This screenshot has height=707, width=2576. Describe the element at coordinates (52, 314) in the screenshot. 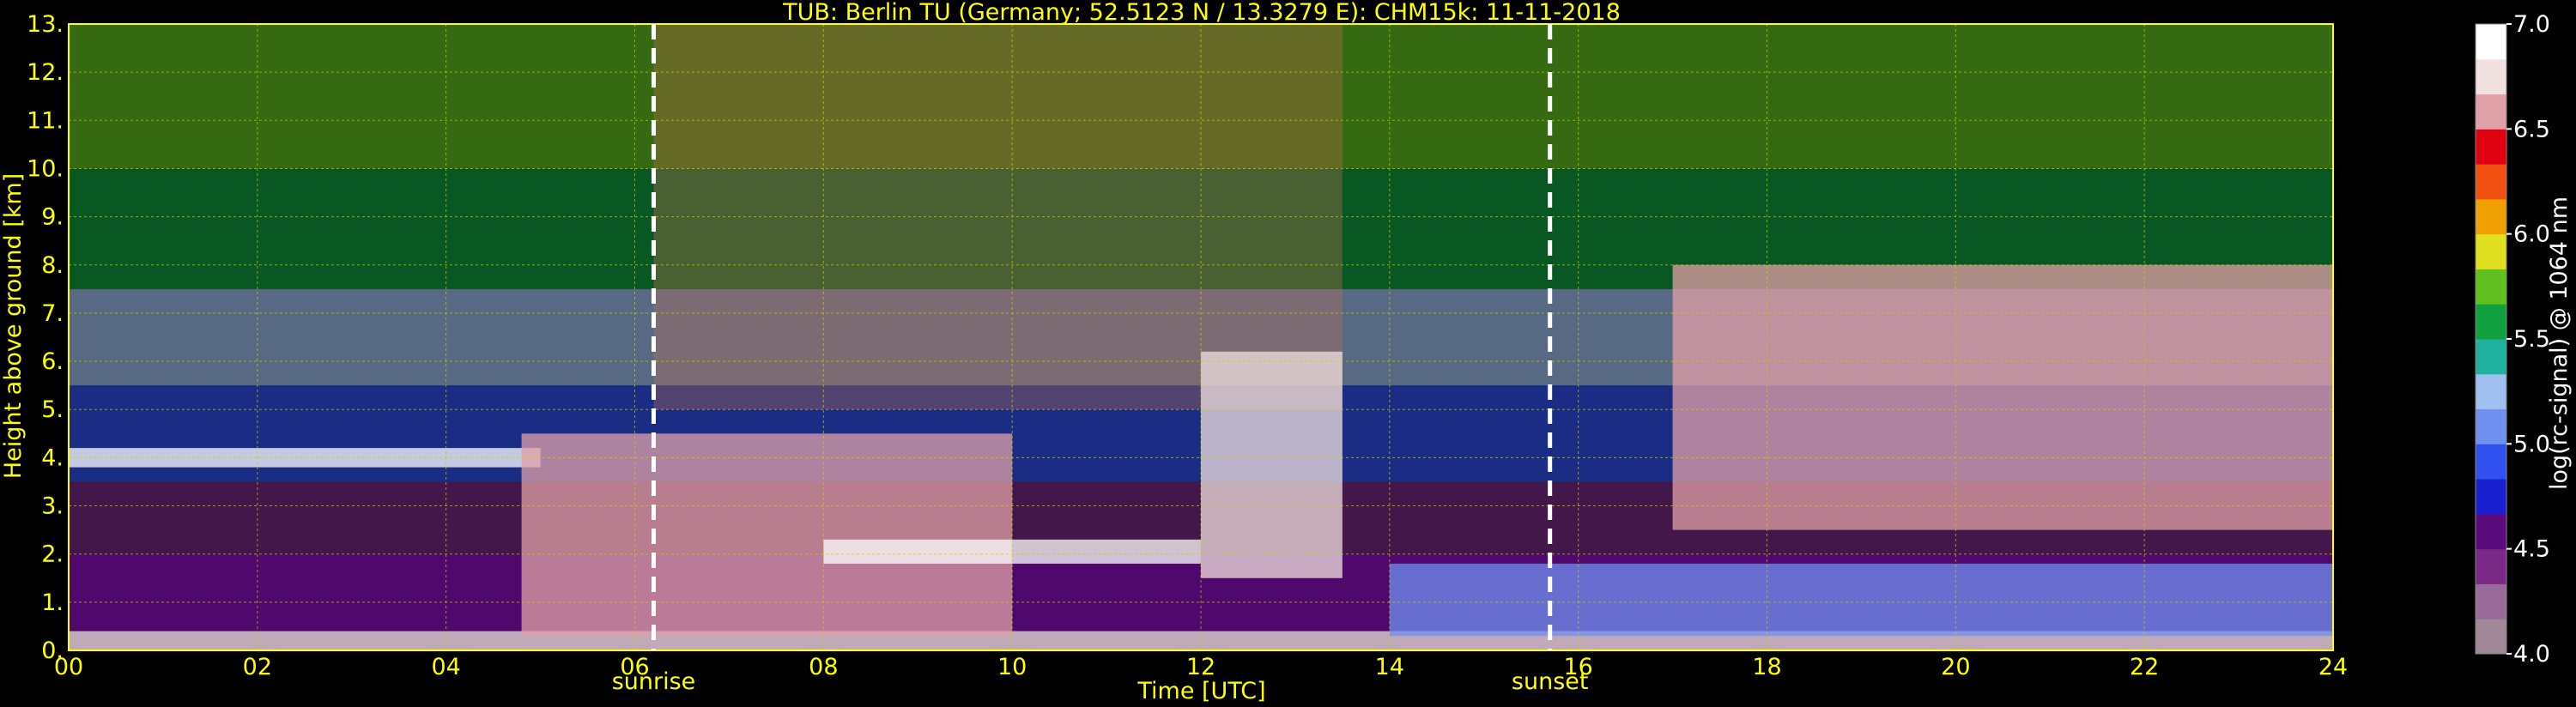

I see `y-tick-label: 7.` at that location.